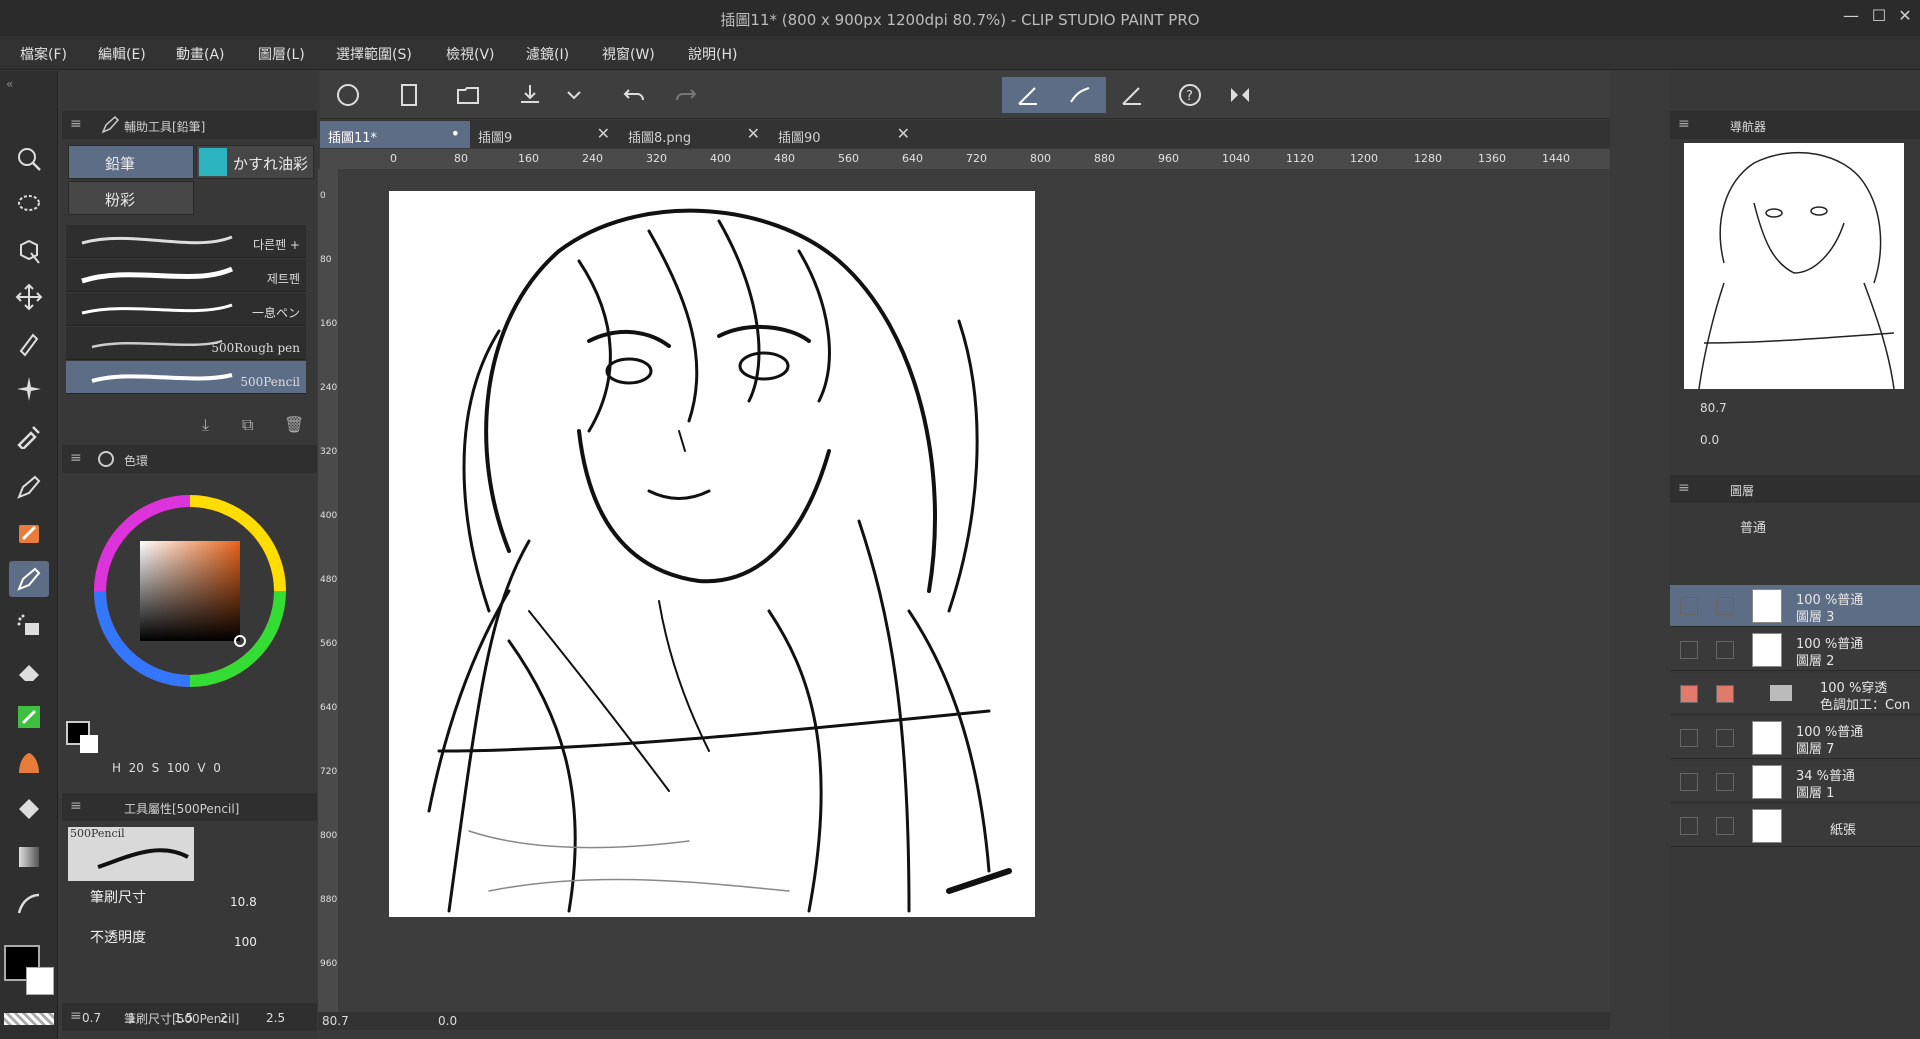  Describe the element at coordinates (1794, 266) in the screenshot. I see `navigator-thumbnail` at that location.